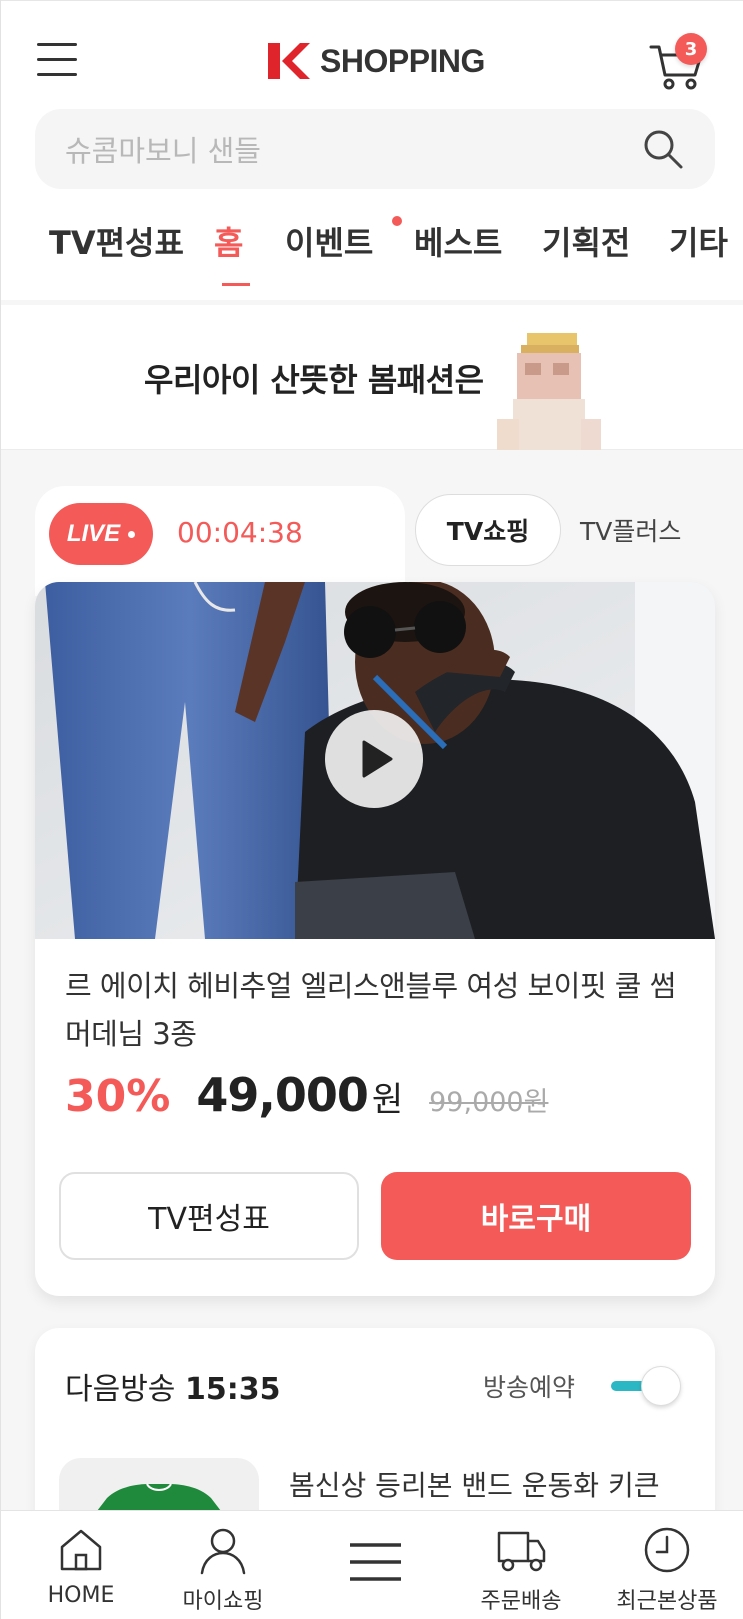 The image size is (743, 1619). I want to click on logo-text: SHOPPING, so click(402, 60).